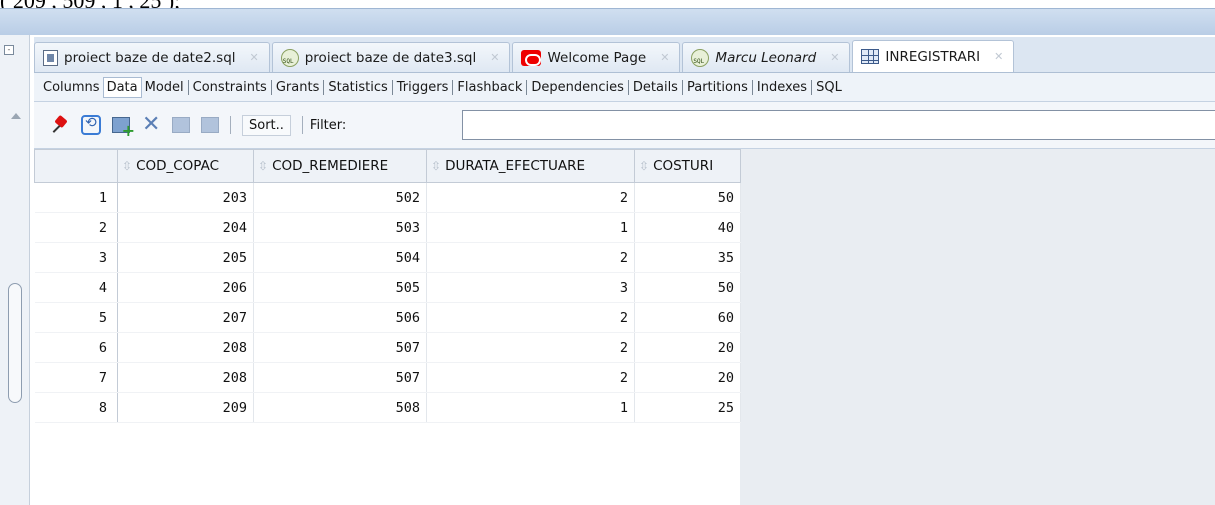 The image size is (1215, 505). I want to click on freeze-view-pin-icon, so click(60, 125).